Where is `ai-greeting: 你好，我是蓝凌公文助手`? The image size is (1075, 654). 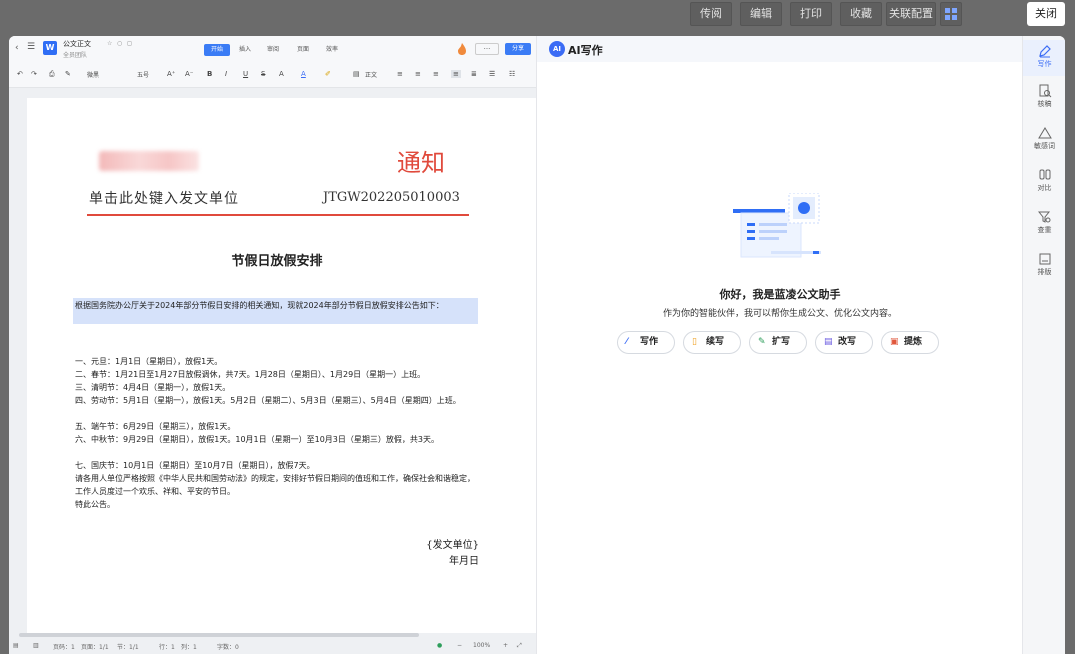 ai-greeting: 你好，我是蓝凌公文助手 is located at coordinates (780, 294).